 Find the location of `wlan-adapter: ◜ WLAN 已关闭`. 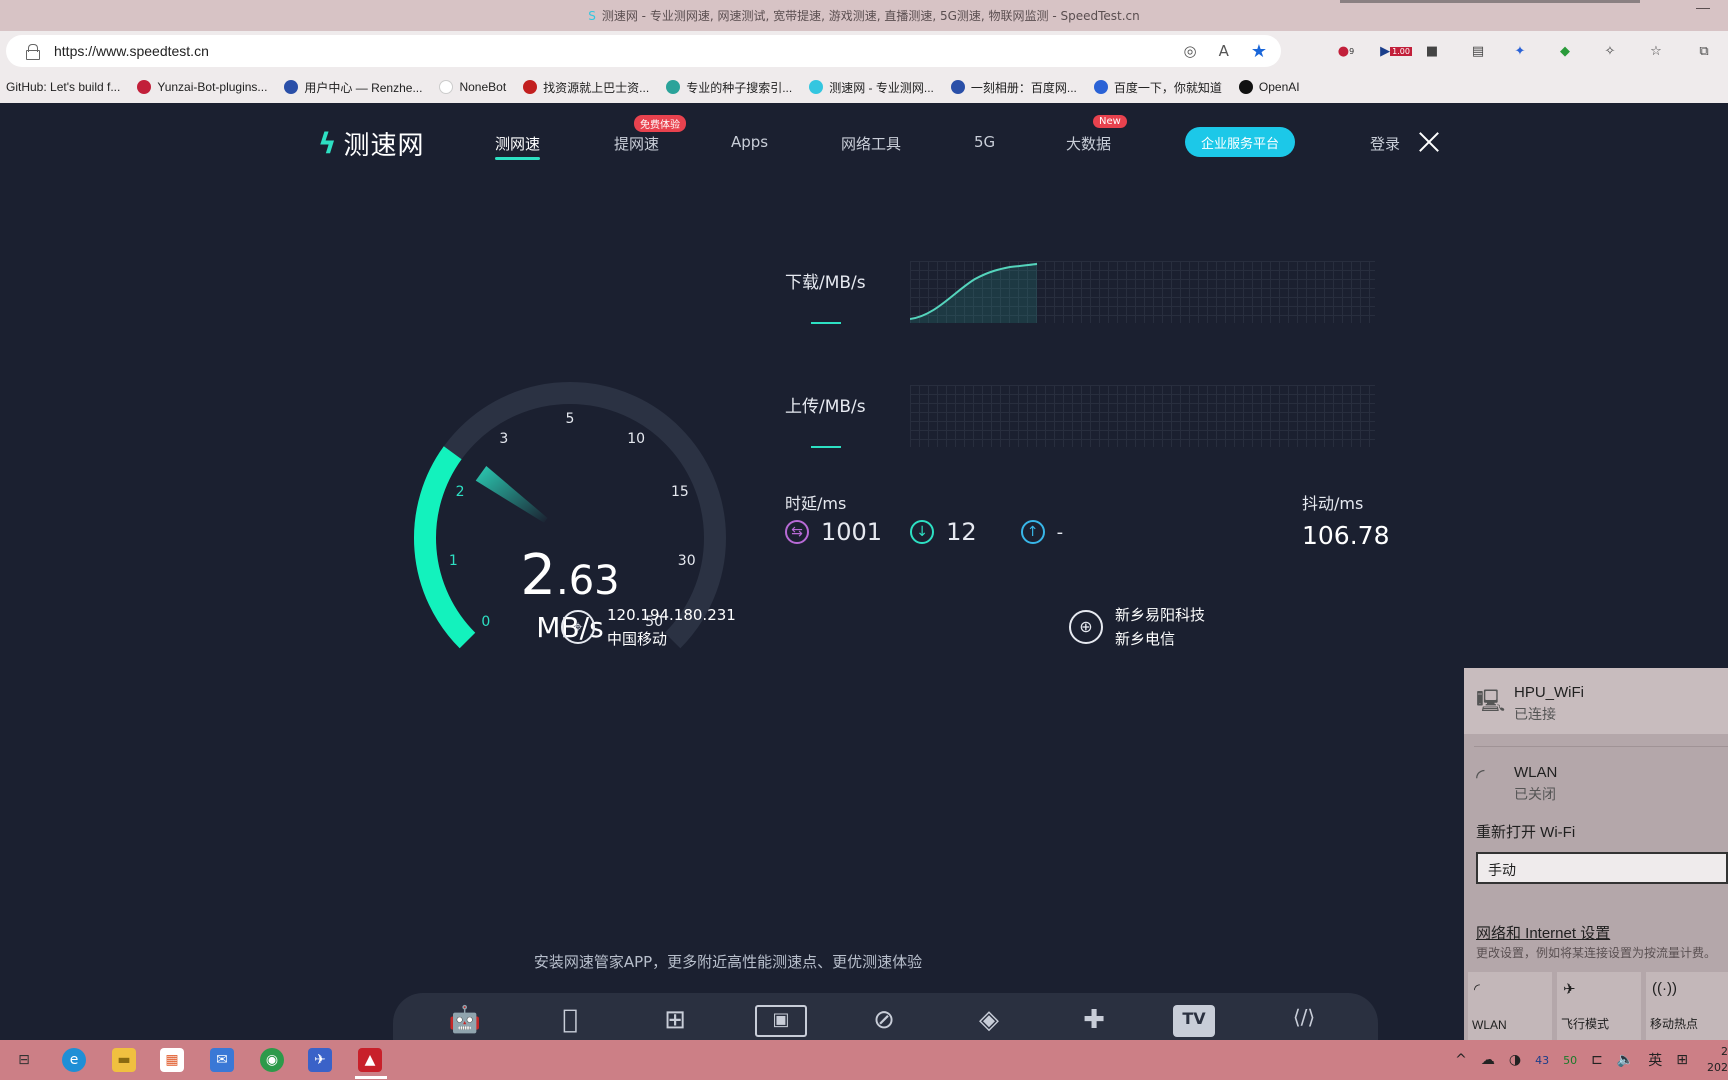

wlan-adapter: ◜ WLAN 已关闭 is located at coordinates (1596, 781).